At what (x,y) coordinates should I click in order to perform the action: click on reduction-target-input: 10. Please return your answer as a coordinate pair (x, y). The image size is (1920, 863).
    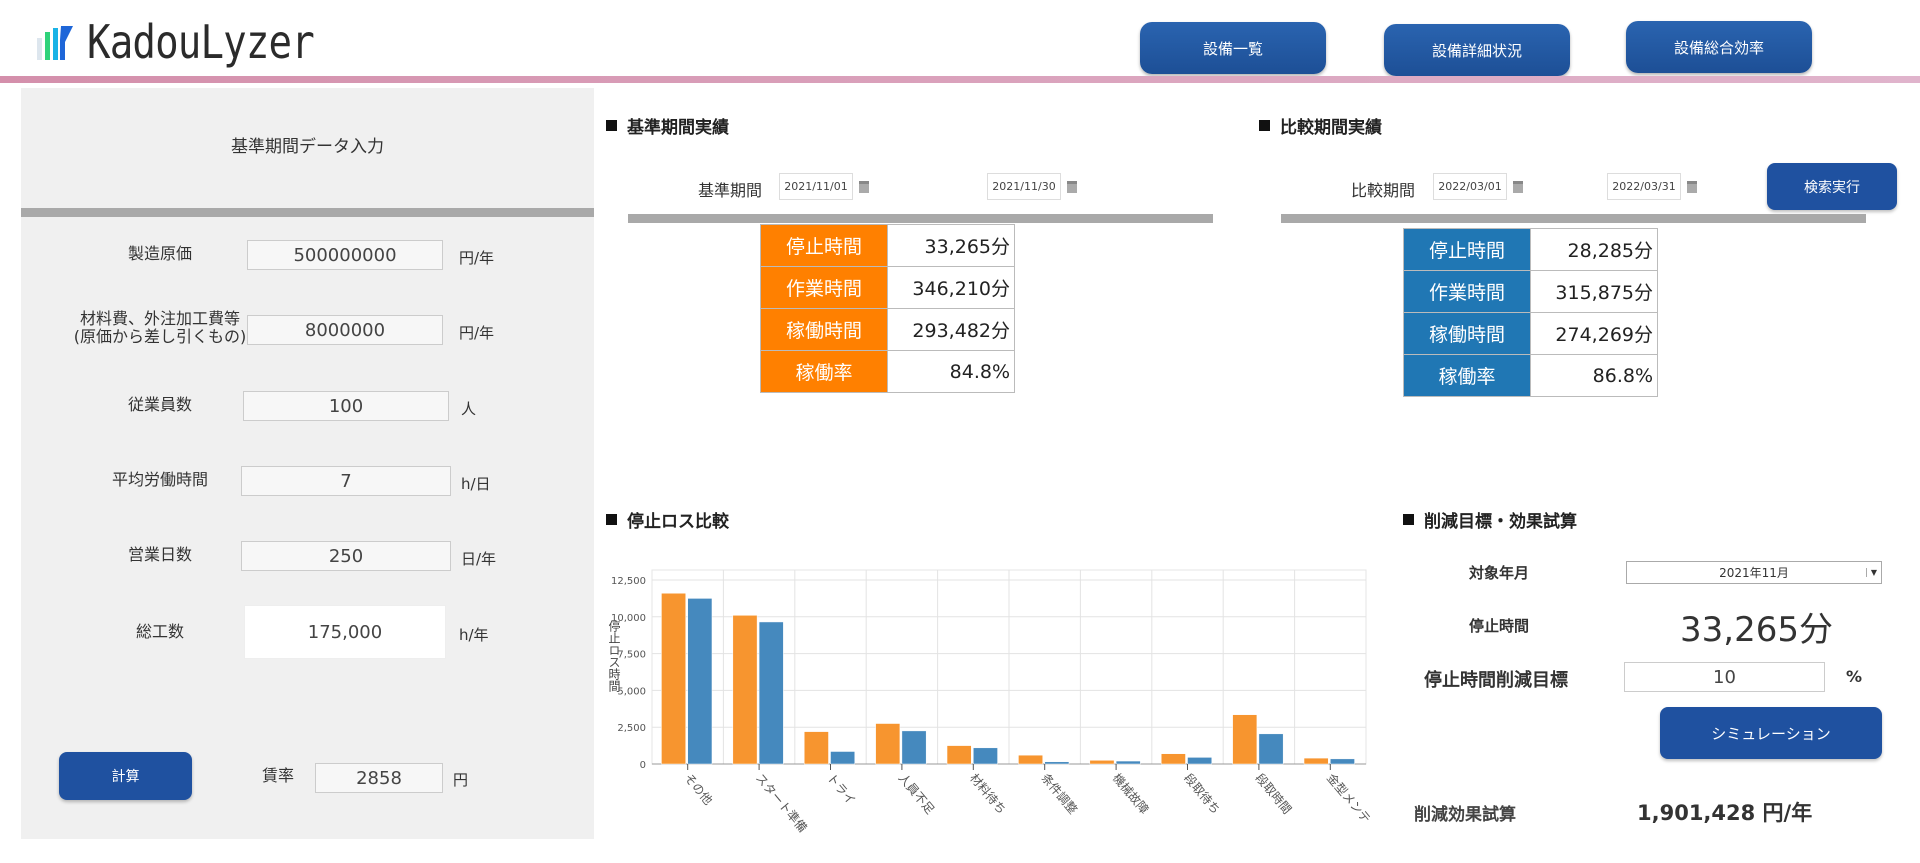
    Looking at the image, I should click on (1724, 677).